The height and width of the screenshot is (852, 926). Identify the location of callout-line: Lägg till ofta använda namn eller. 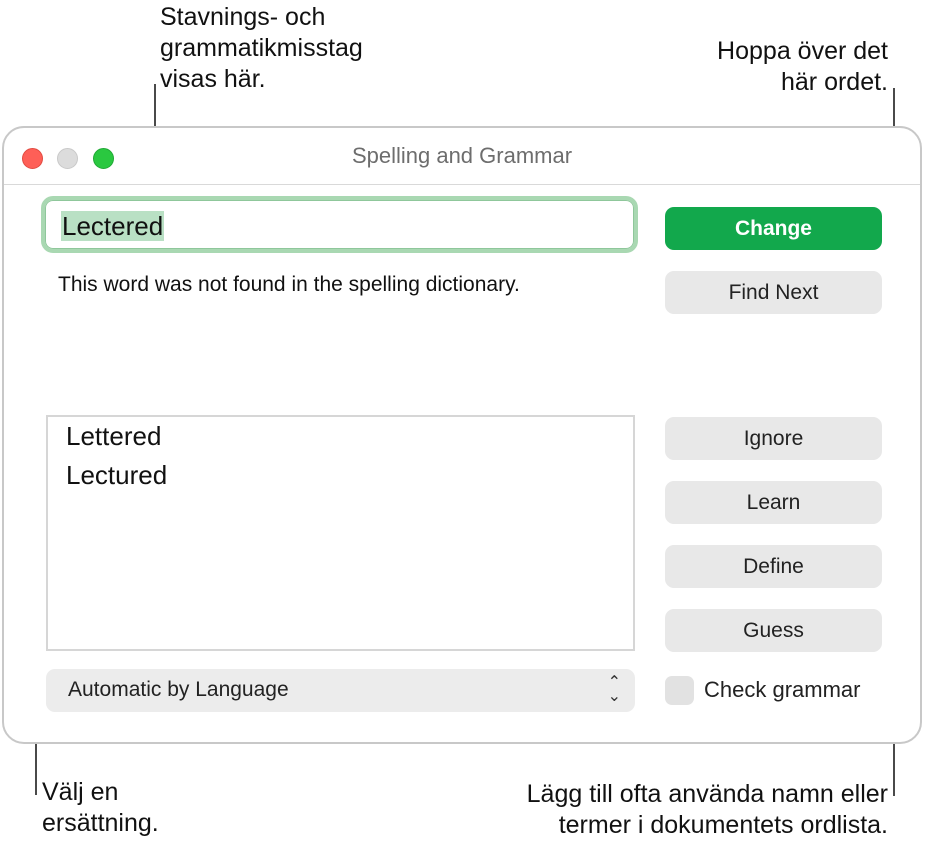
(707, 794).